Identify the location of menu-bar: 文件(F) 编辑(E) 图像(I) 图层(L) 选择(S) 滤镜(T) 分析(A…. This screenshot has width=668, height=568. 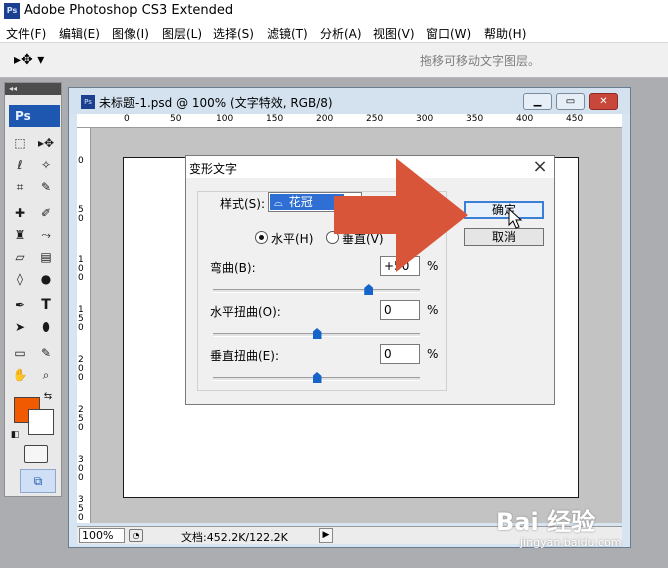
(334, 32).